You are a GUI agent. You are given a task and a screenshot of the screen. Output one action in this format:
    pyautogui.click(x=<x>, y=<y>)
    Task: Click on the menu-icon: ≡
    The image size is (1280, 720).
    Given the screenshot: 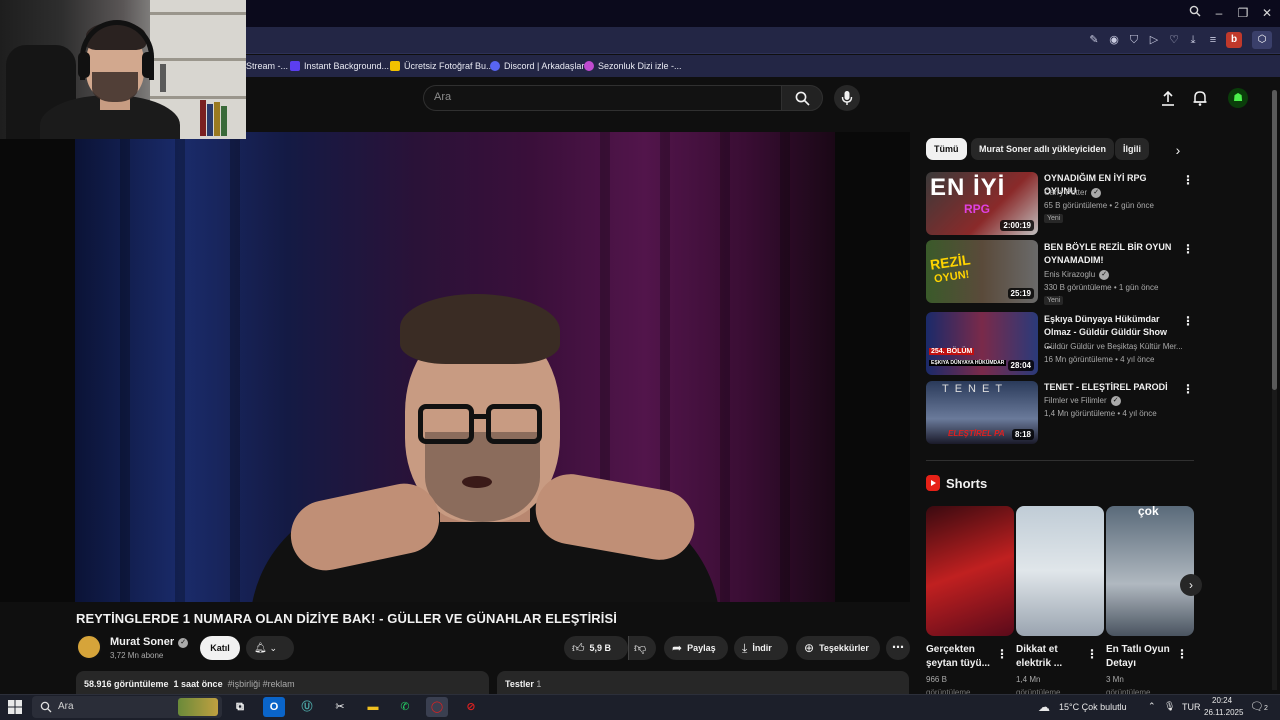 What is the action you would take?
    pyautogui.click(x=1213, y=40)
    